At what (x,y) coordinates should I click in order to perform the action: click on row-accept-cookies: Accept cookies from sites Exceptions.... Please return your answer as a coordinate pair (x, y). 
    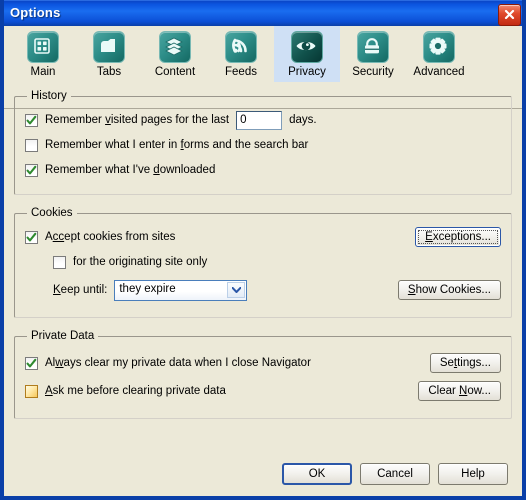
    Looking at the image, I should click on (263, 237).